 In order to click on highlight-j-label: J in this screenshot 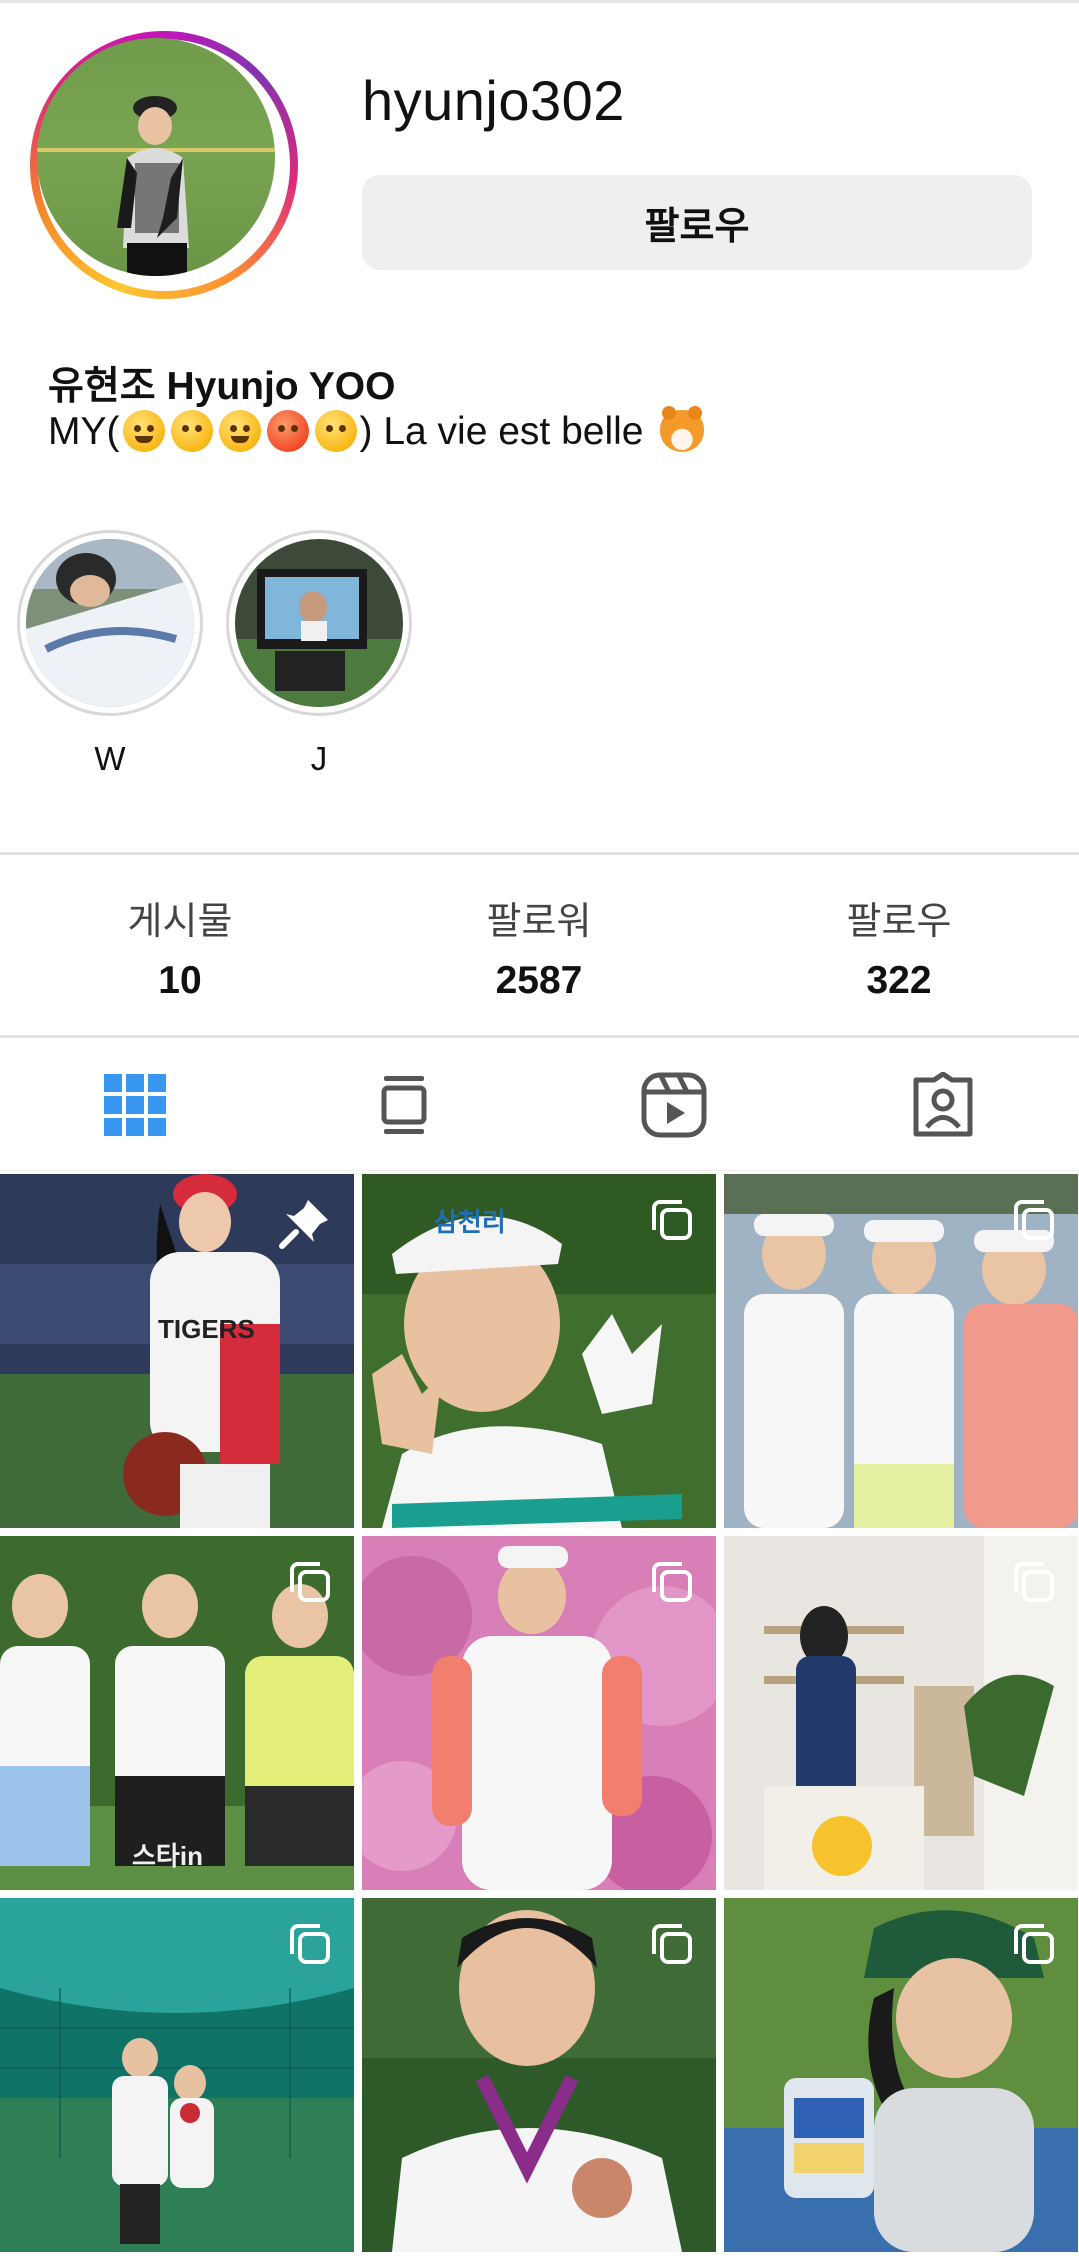, I will do `click(319, 758)`.